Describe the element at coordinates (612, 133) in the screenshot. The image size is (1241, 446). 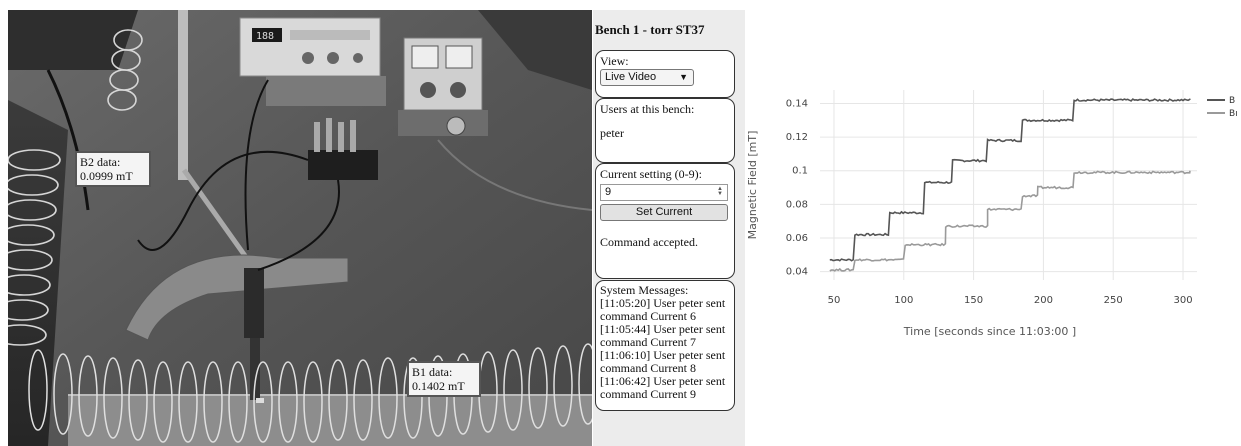
I see `users-list: peter` at that location.